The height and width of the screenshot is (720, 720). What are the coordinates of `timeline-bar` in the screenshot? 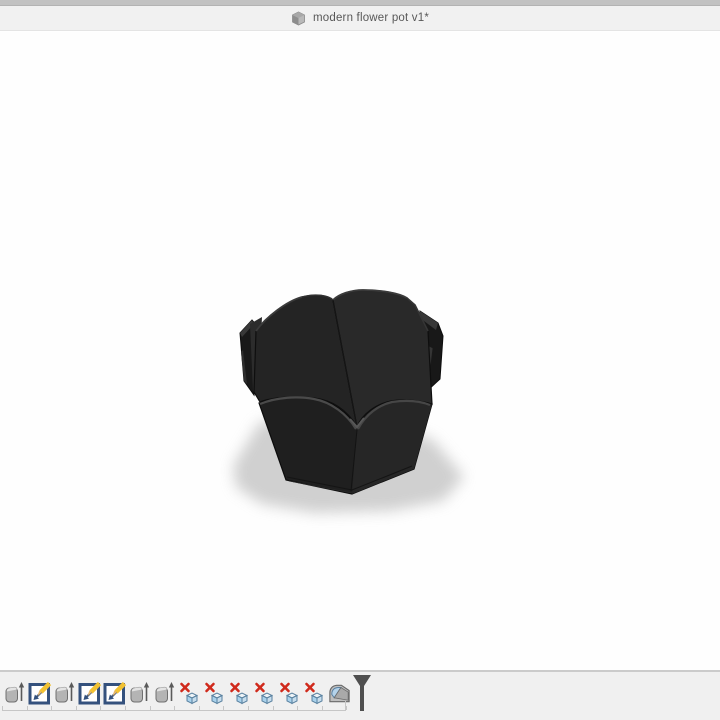 It's located at (360, 695).